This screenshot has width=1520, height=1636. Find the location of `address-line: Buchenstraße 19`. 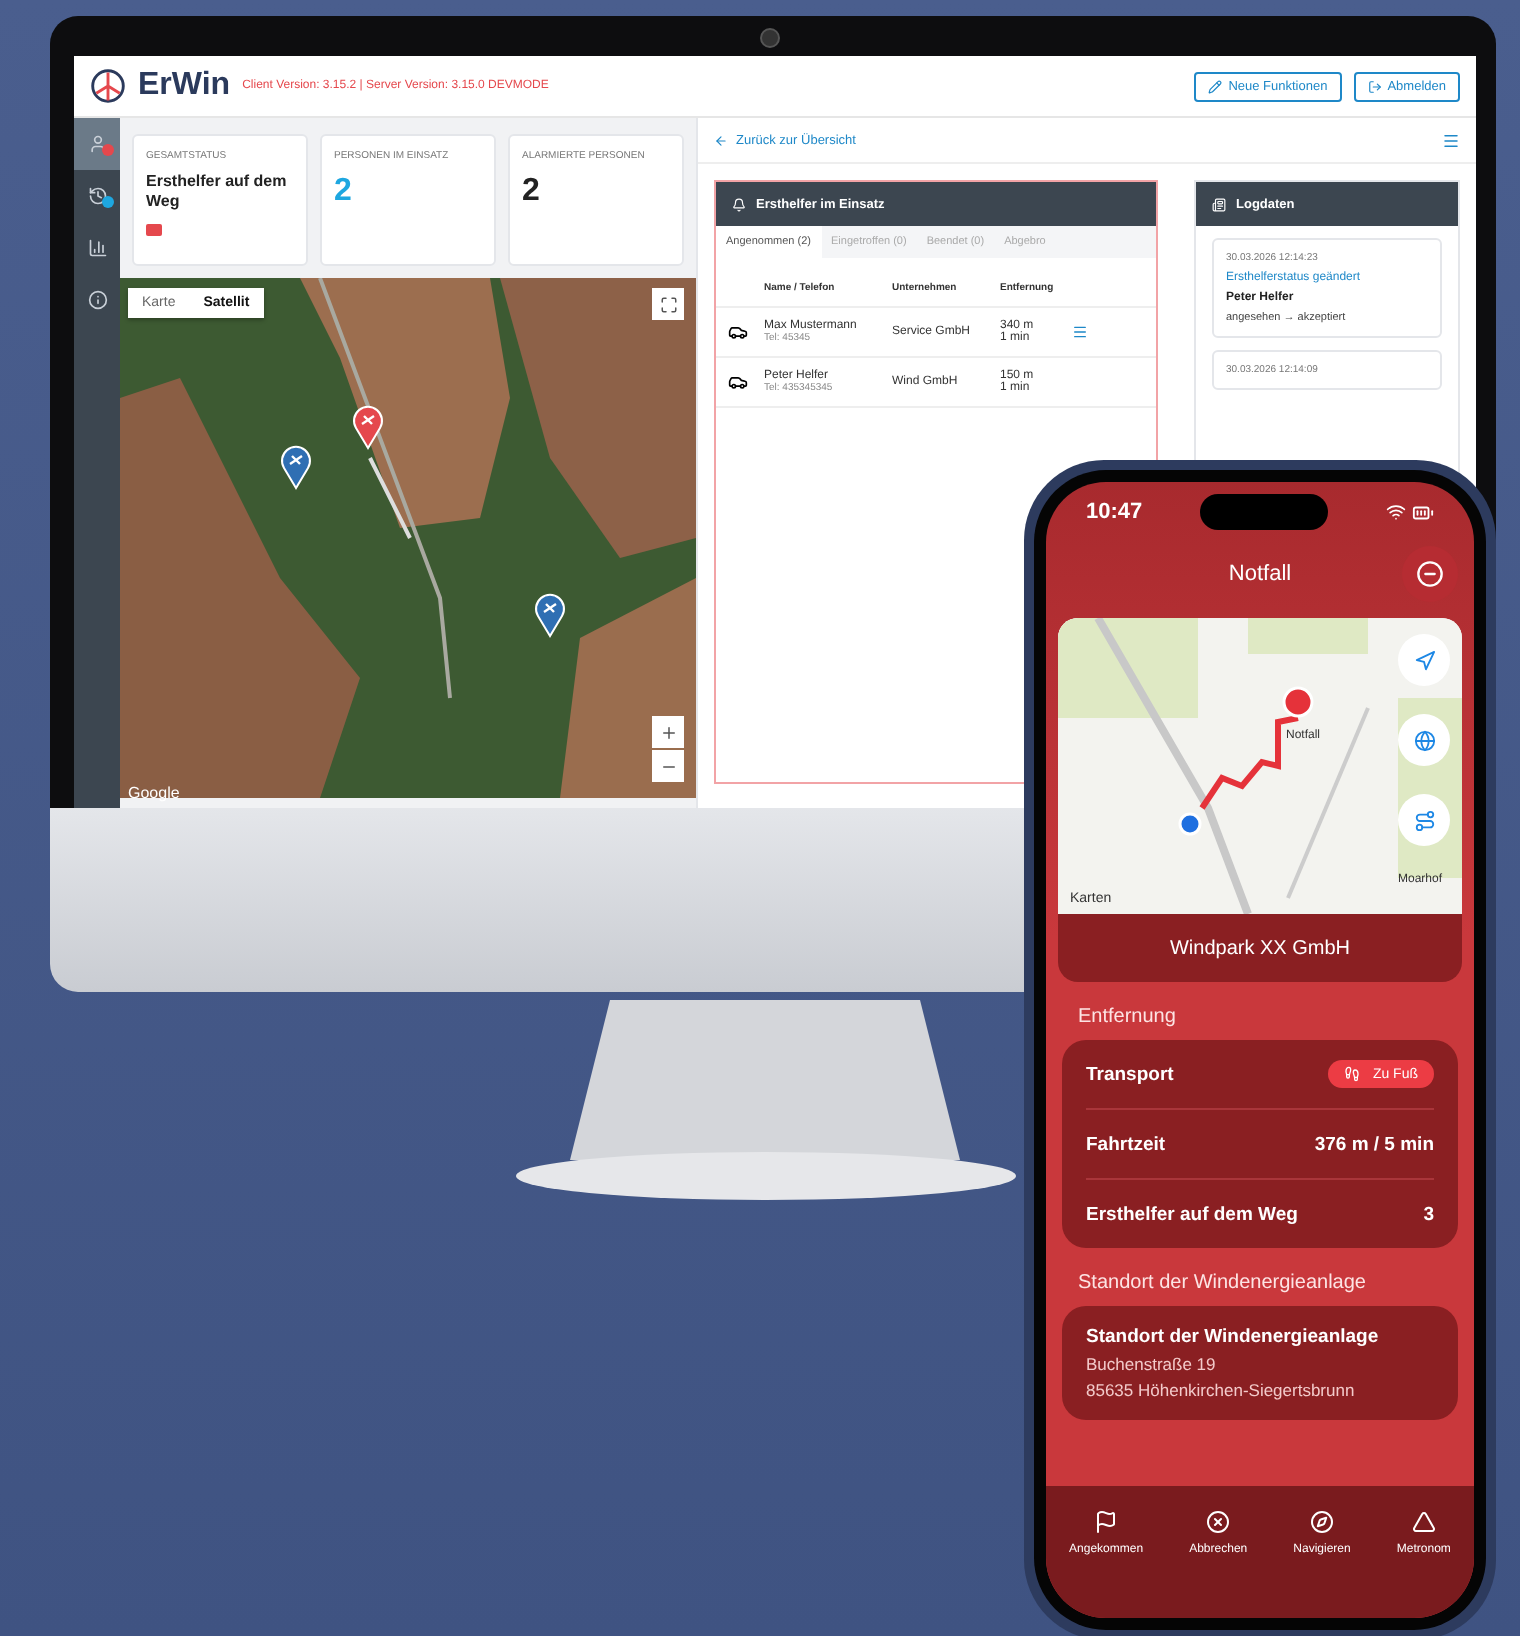

address-line: Buchenstraße 19 is located at coordinates (1152, 1364).